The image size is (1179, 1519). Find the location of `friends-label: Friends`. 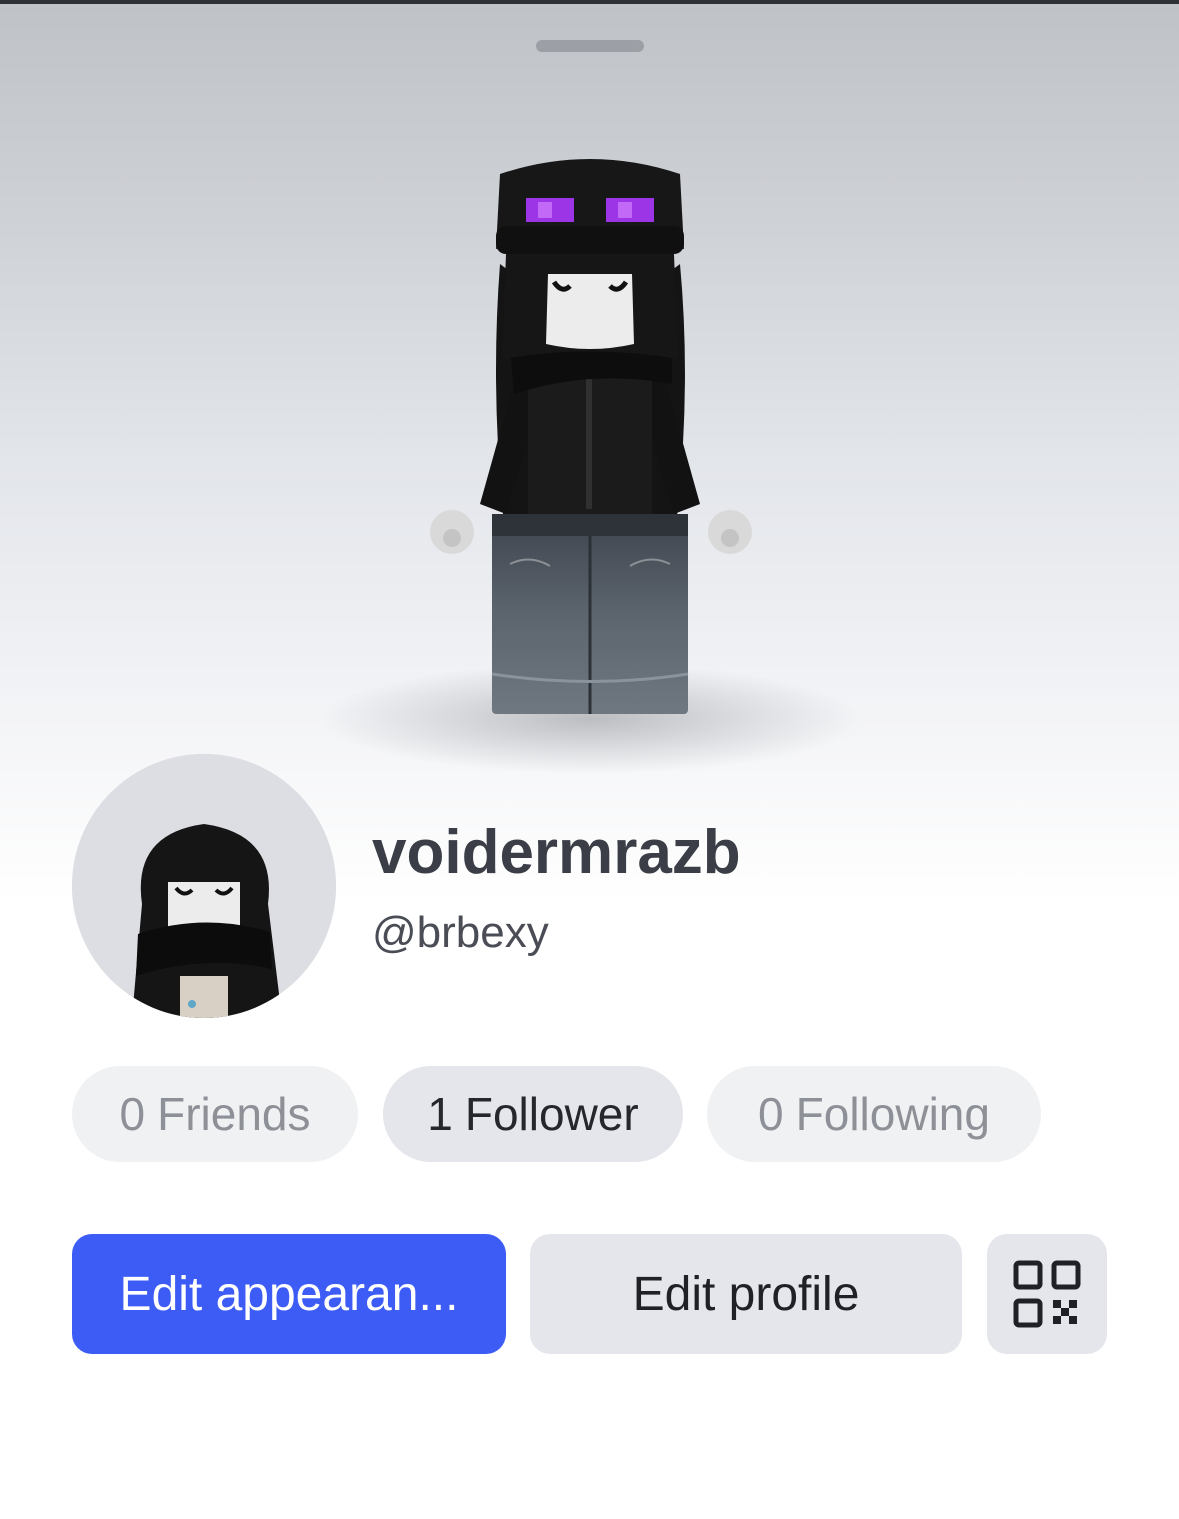

friends-label: Friends is located at coordinates (234, 1114).